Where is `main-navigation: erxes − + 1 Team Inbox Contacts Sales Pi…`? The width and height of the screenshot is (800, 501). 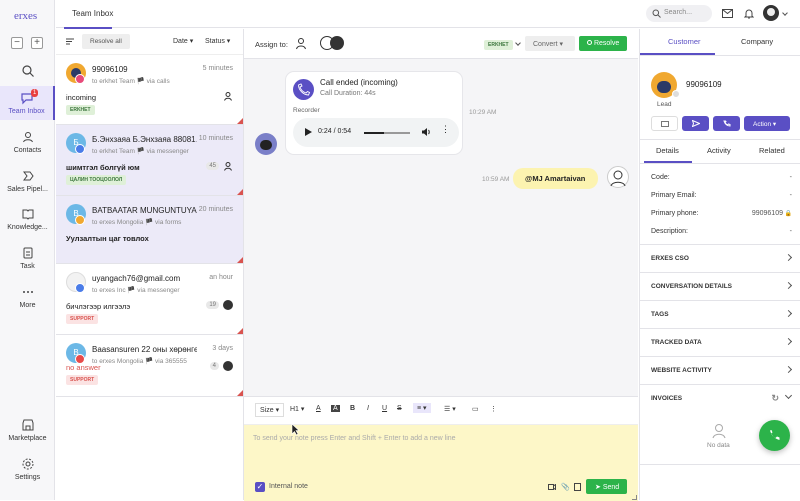
main-navigation: erxes − + 1 Team Inbox Contacts Sales Pi… is located at coordinates (27, 250).